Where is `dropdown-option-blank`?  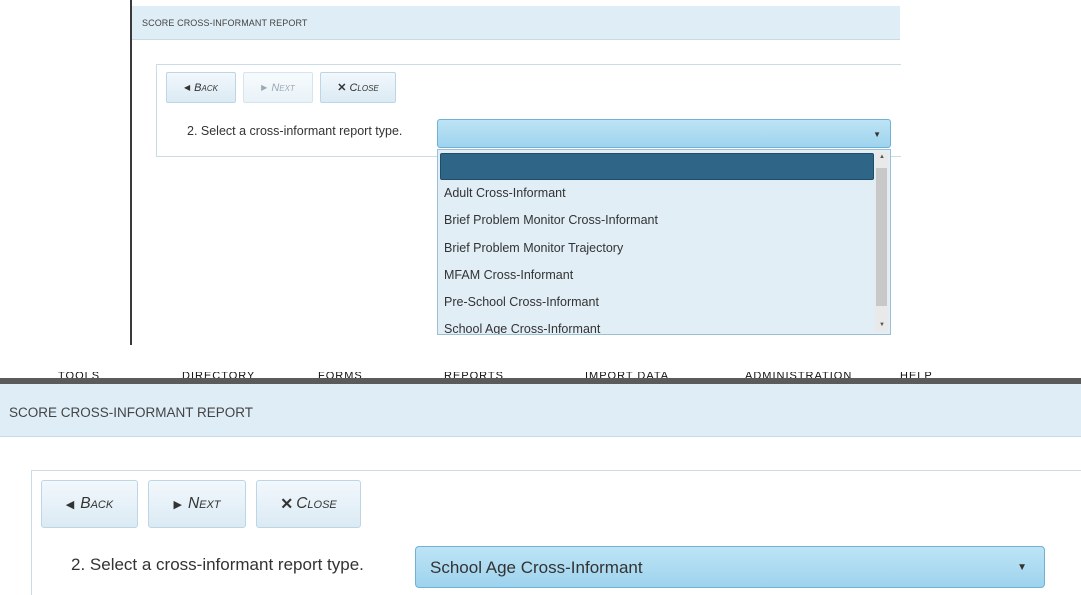 dropdown-option-blank is located at coordinates (657, 166).